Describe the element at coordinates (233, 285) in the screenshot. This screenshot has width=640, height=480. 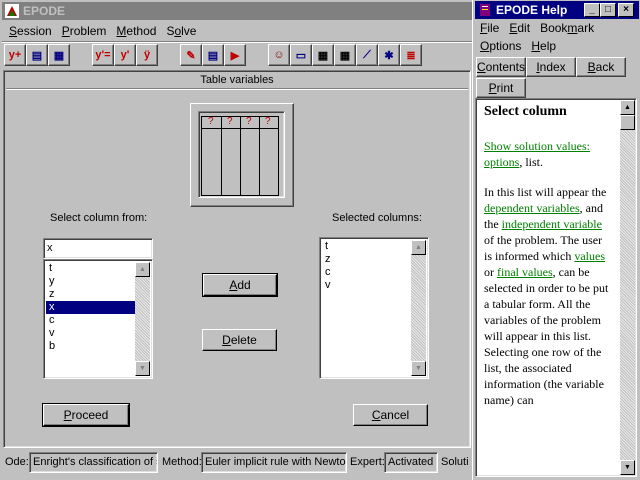
I see `add-label-key: A` at that location.